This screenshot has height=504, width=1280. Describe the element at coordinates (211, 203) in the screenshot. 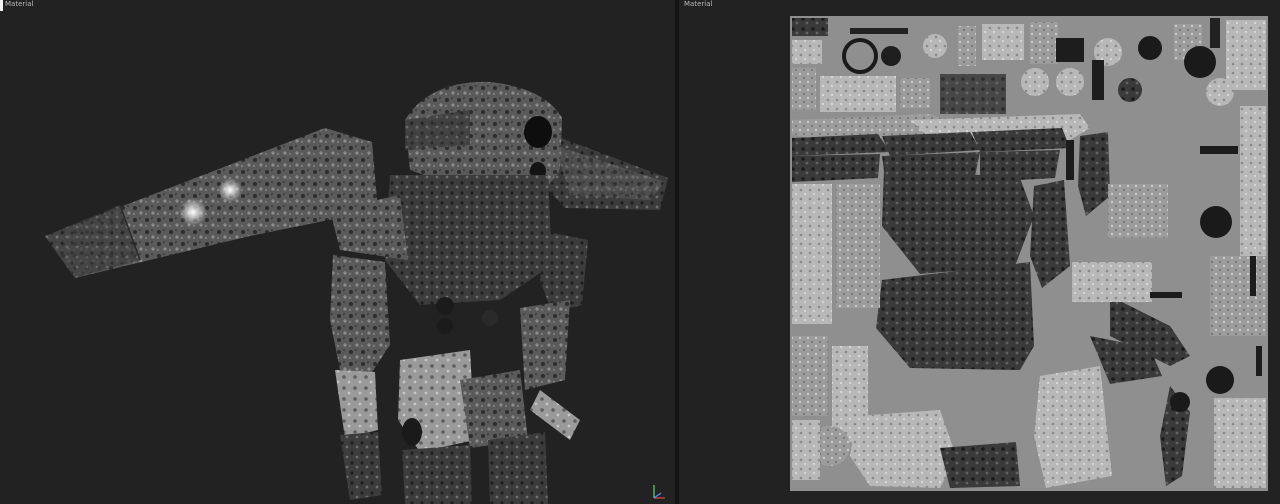

I see `left-wing` at that location.